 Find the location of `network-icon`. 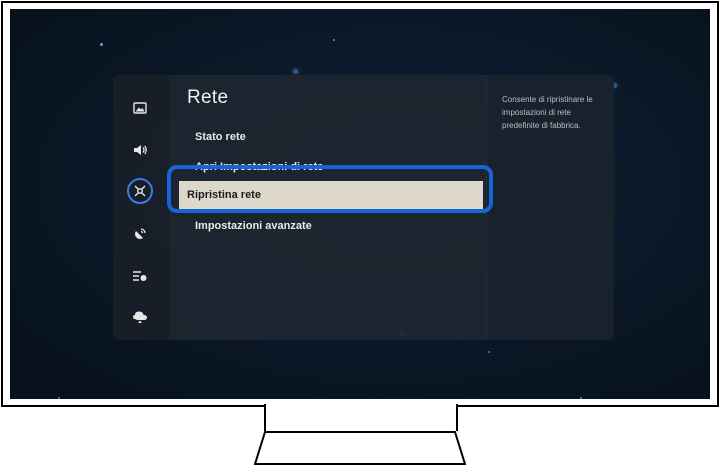

network-icon is located at coordinates (140, 191).